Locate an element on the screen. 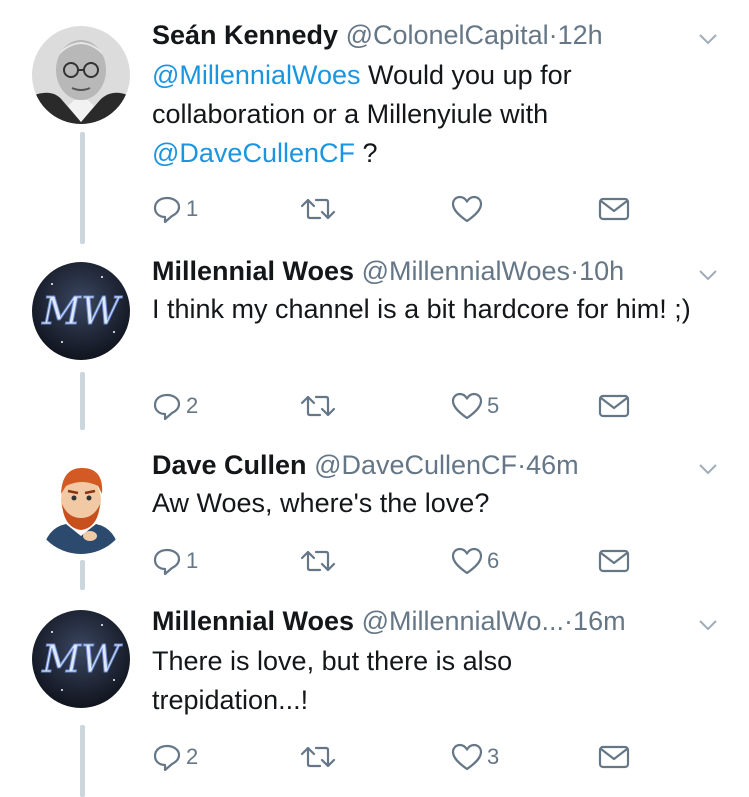 This screenshot has width=749, height=797. tweet-actions: 1 is located at coordinates (402, 209).